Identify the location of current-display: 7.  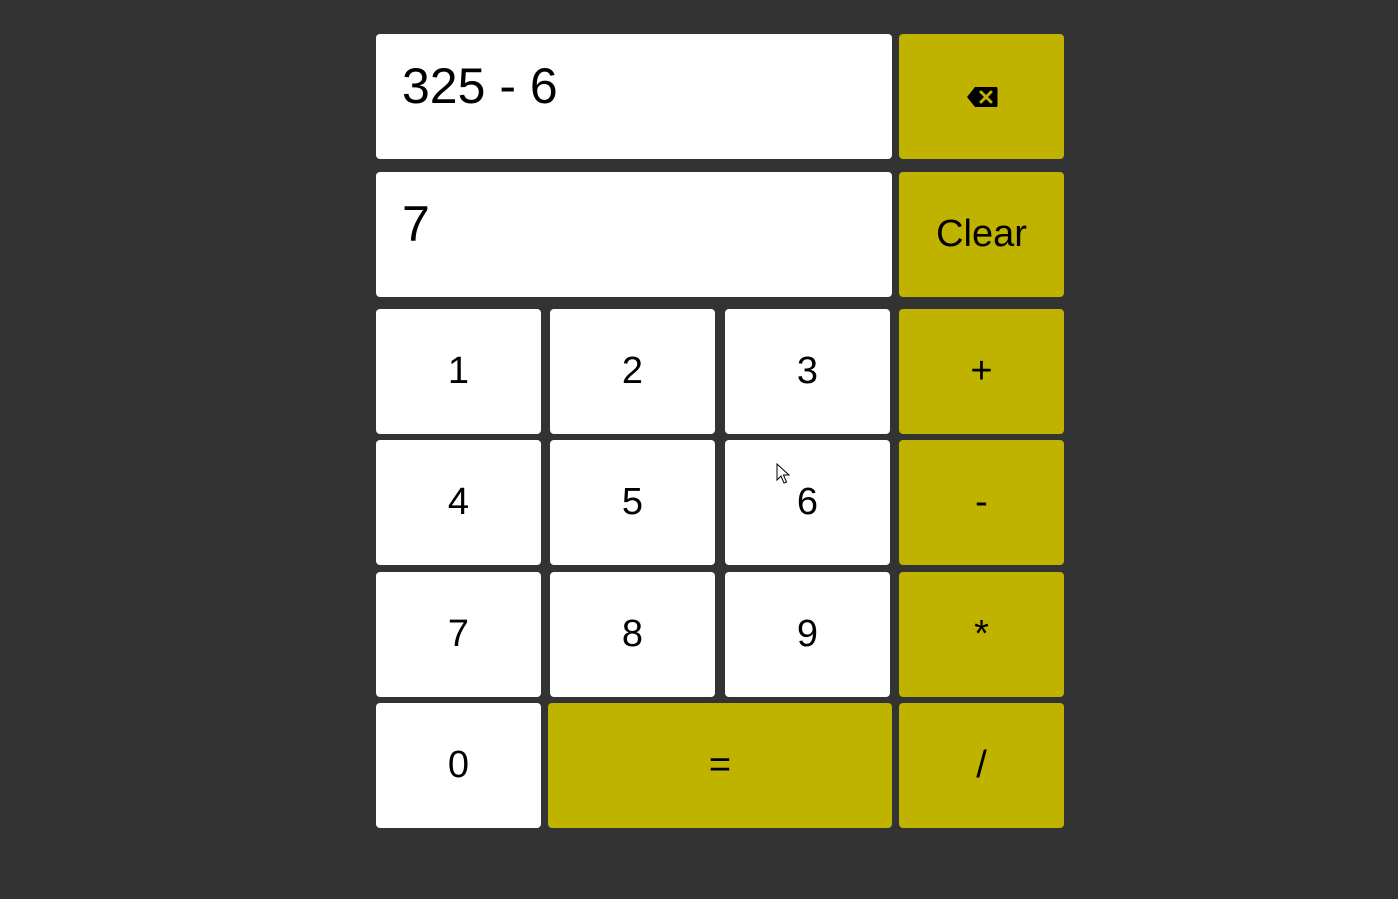
(634, 234).